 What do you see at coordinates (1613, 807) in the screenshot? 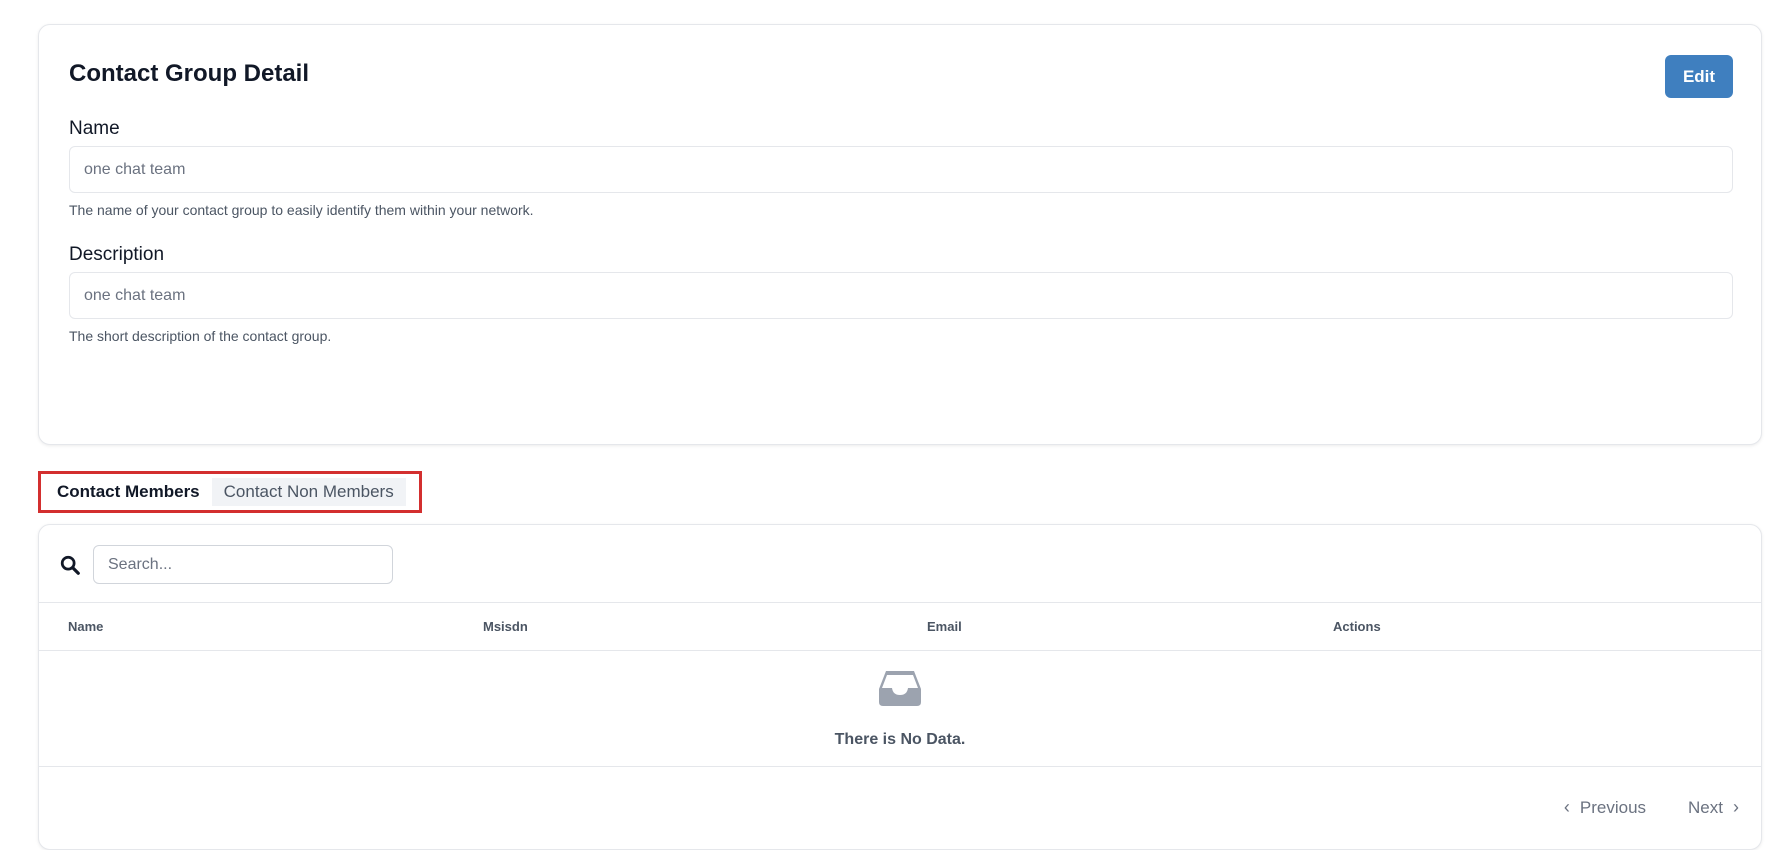
I see `previous-label: Previous` at bounding box center [1613, 807].